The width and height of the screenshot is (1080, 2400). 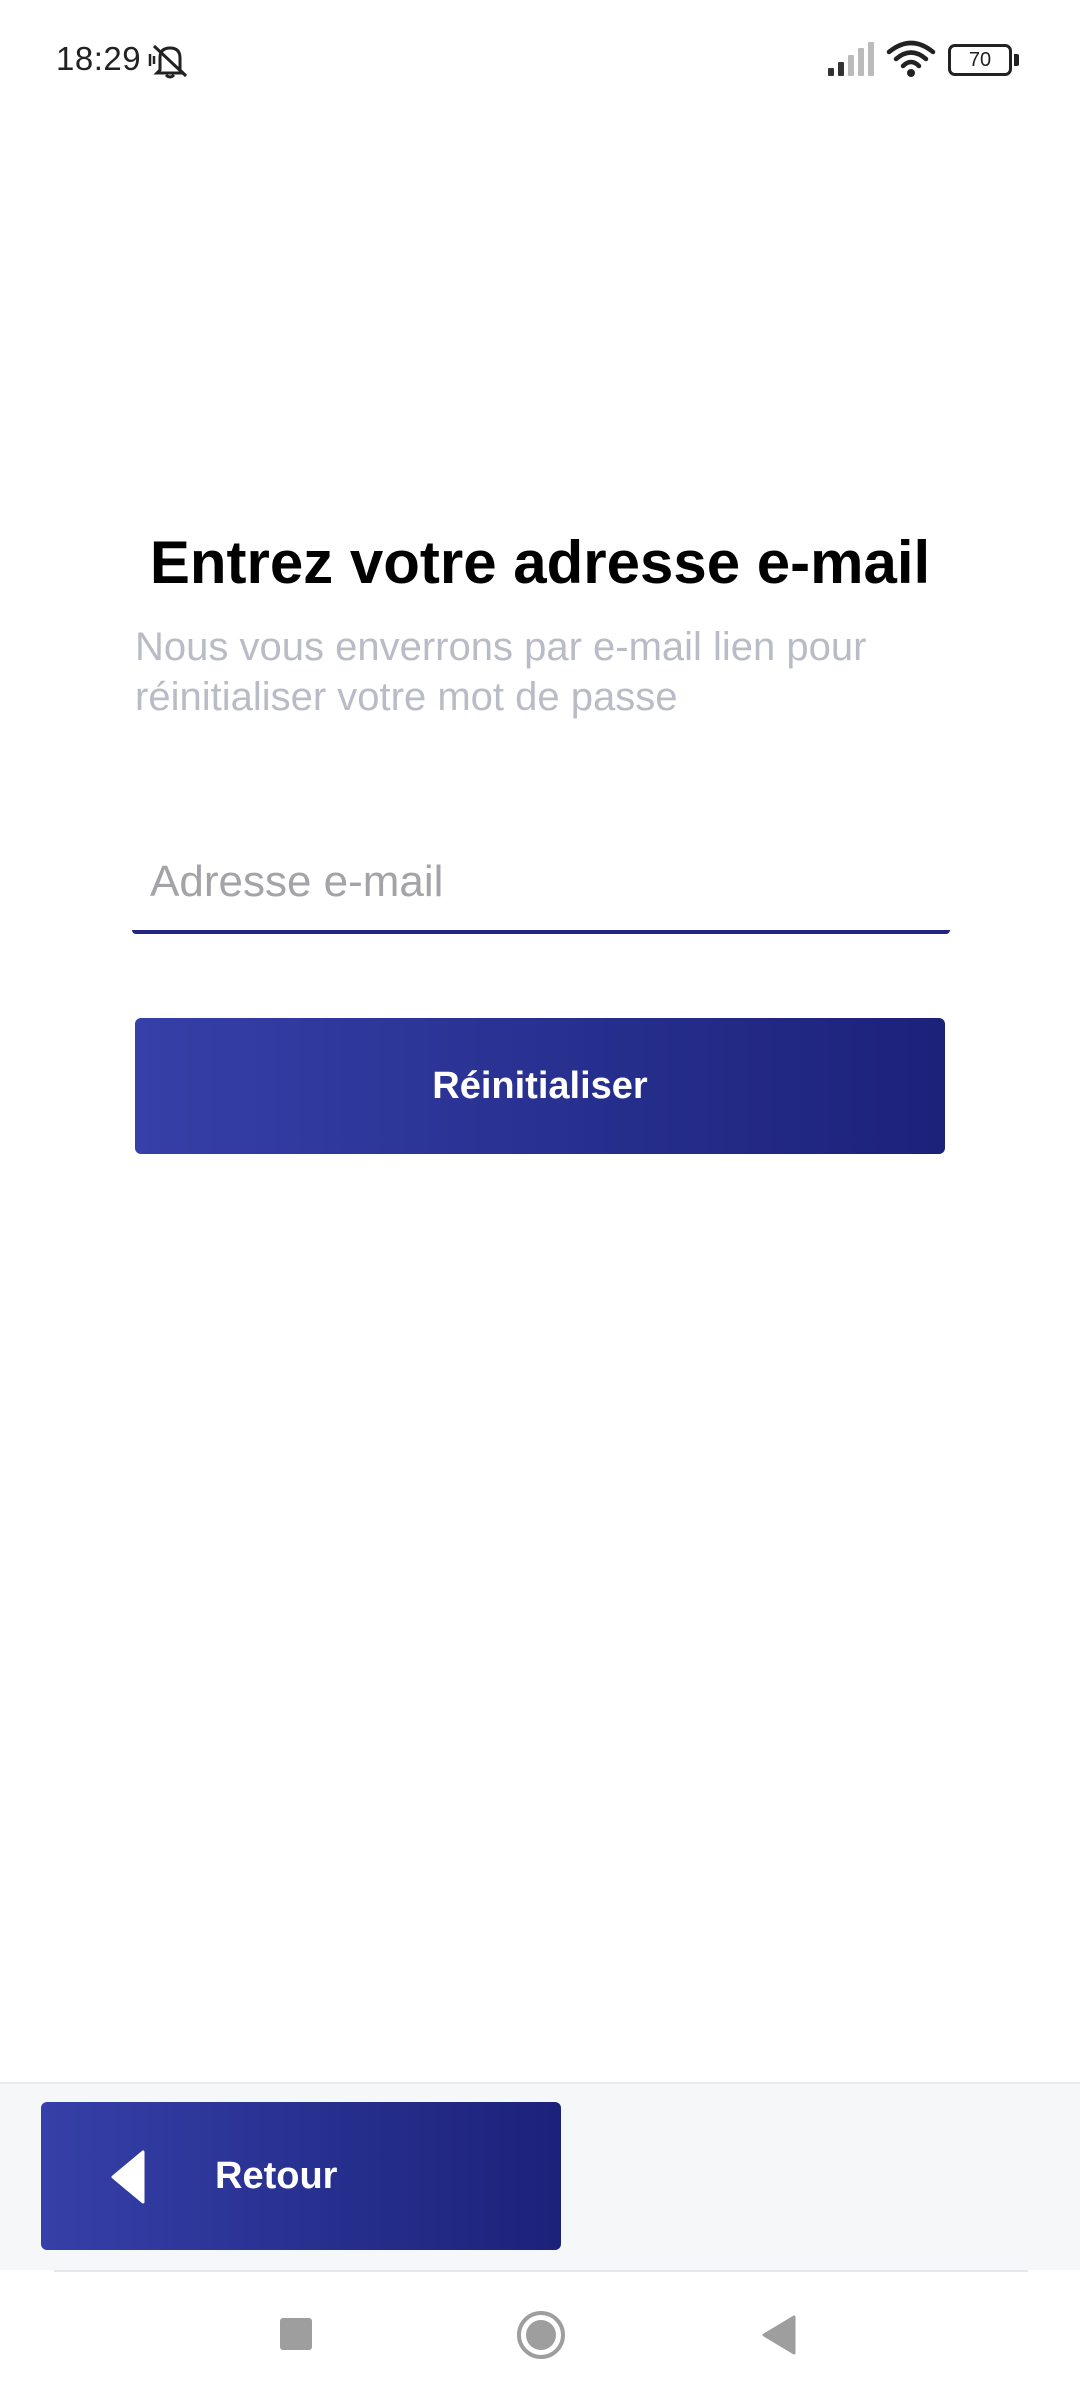 I want to click on battery-level: 70, so click(x=980, y=60).